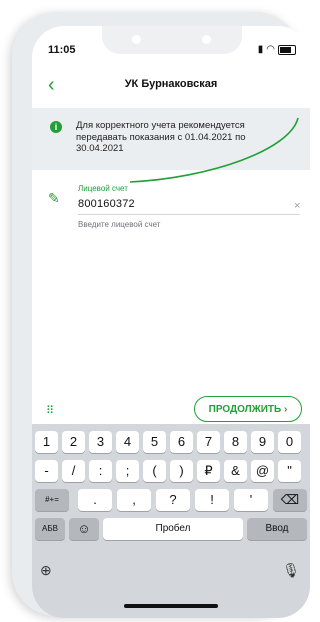  Describe the element at coordinates (127, 442) in the screenshot. I see `key: 4` at that location.